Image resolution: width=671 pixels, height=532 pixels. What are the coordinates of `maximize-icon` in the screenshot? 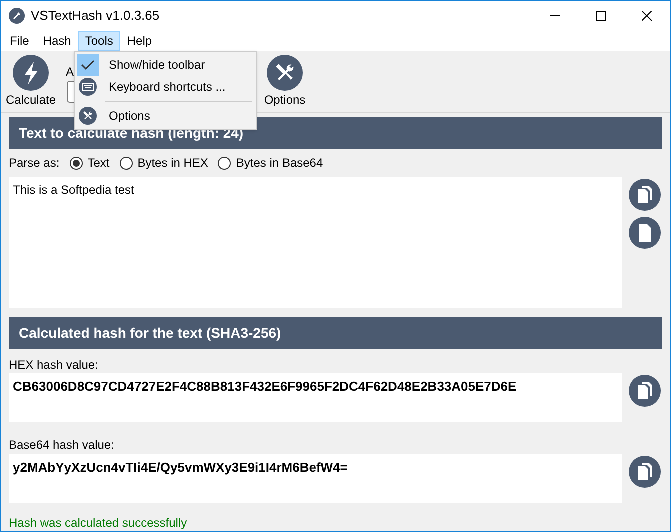 It's located at (601, 16).